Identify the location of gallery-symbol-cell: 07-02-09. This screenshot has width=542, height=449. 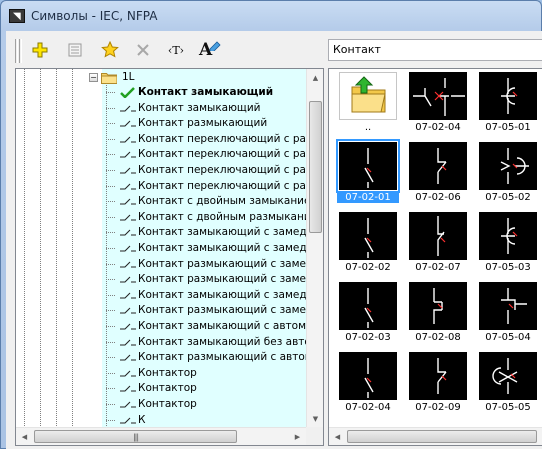
(438, 385).